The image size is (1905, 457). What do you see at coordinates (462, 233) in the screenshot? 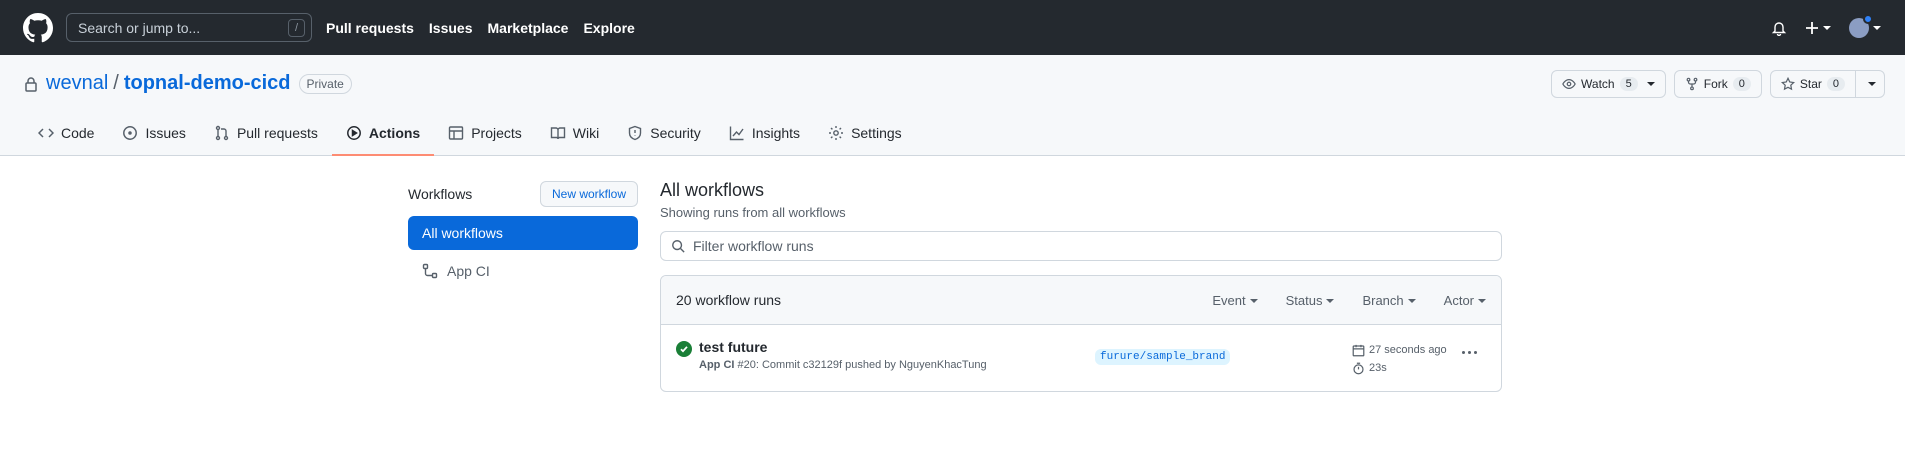
I see `sidebar-item-label: All workflows` at bounding box center [462, 233].